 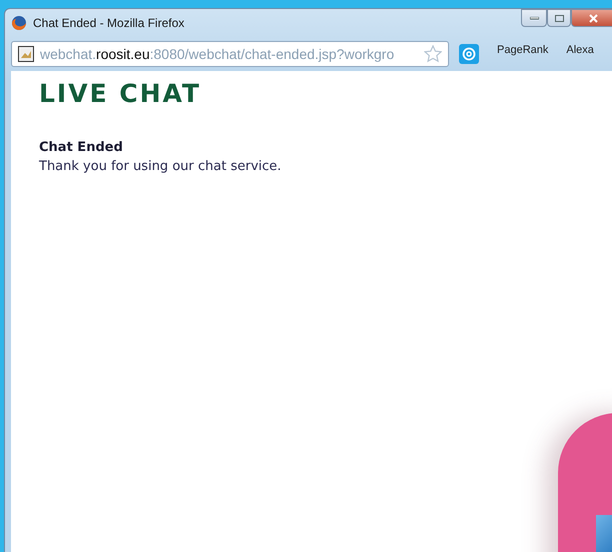 What do you see at coordinates (217, 54) in the screenshot?
I see `url-text: webchat.roosit.eu:8080/webchat/chat-ended.jsp?workgro` at bounding box center [217, 54].